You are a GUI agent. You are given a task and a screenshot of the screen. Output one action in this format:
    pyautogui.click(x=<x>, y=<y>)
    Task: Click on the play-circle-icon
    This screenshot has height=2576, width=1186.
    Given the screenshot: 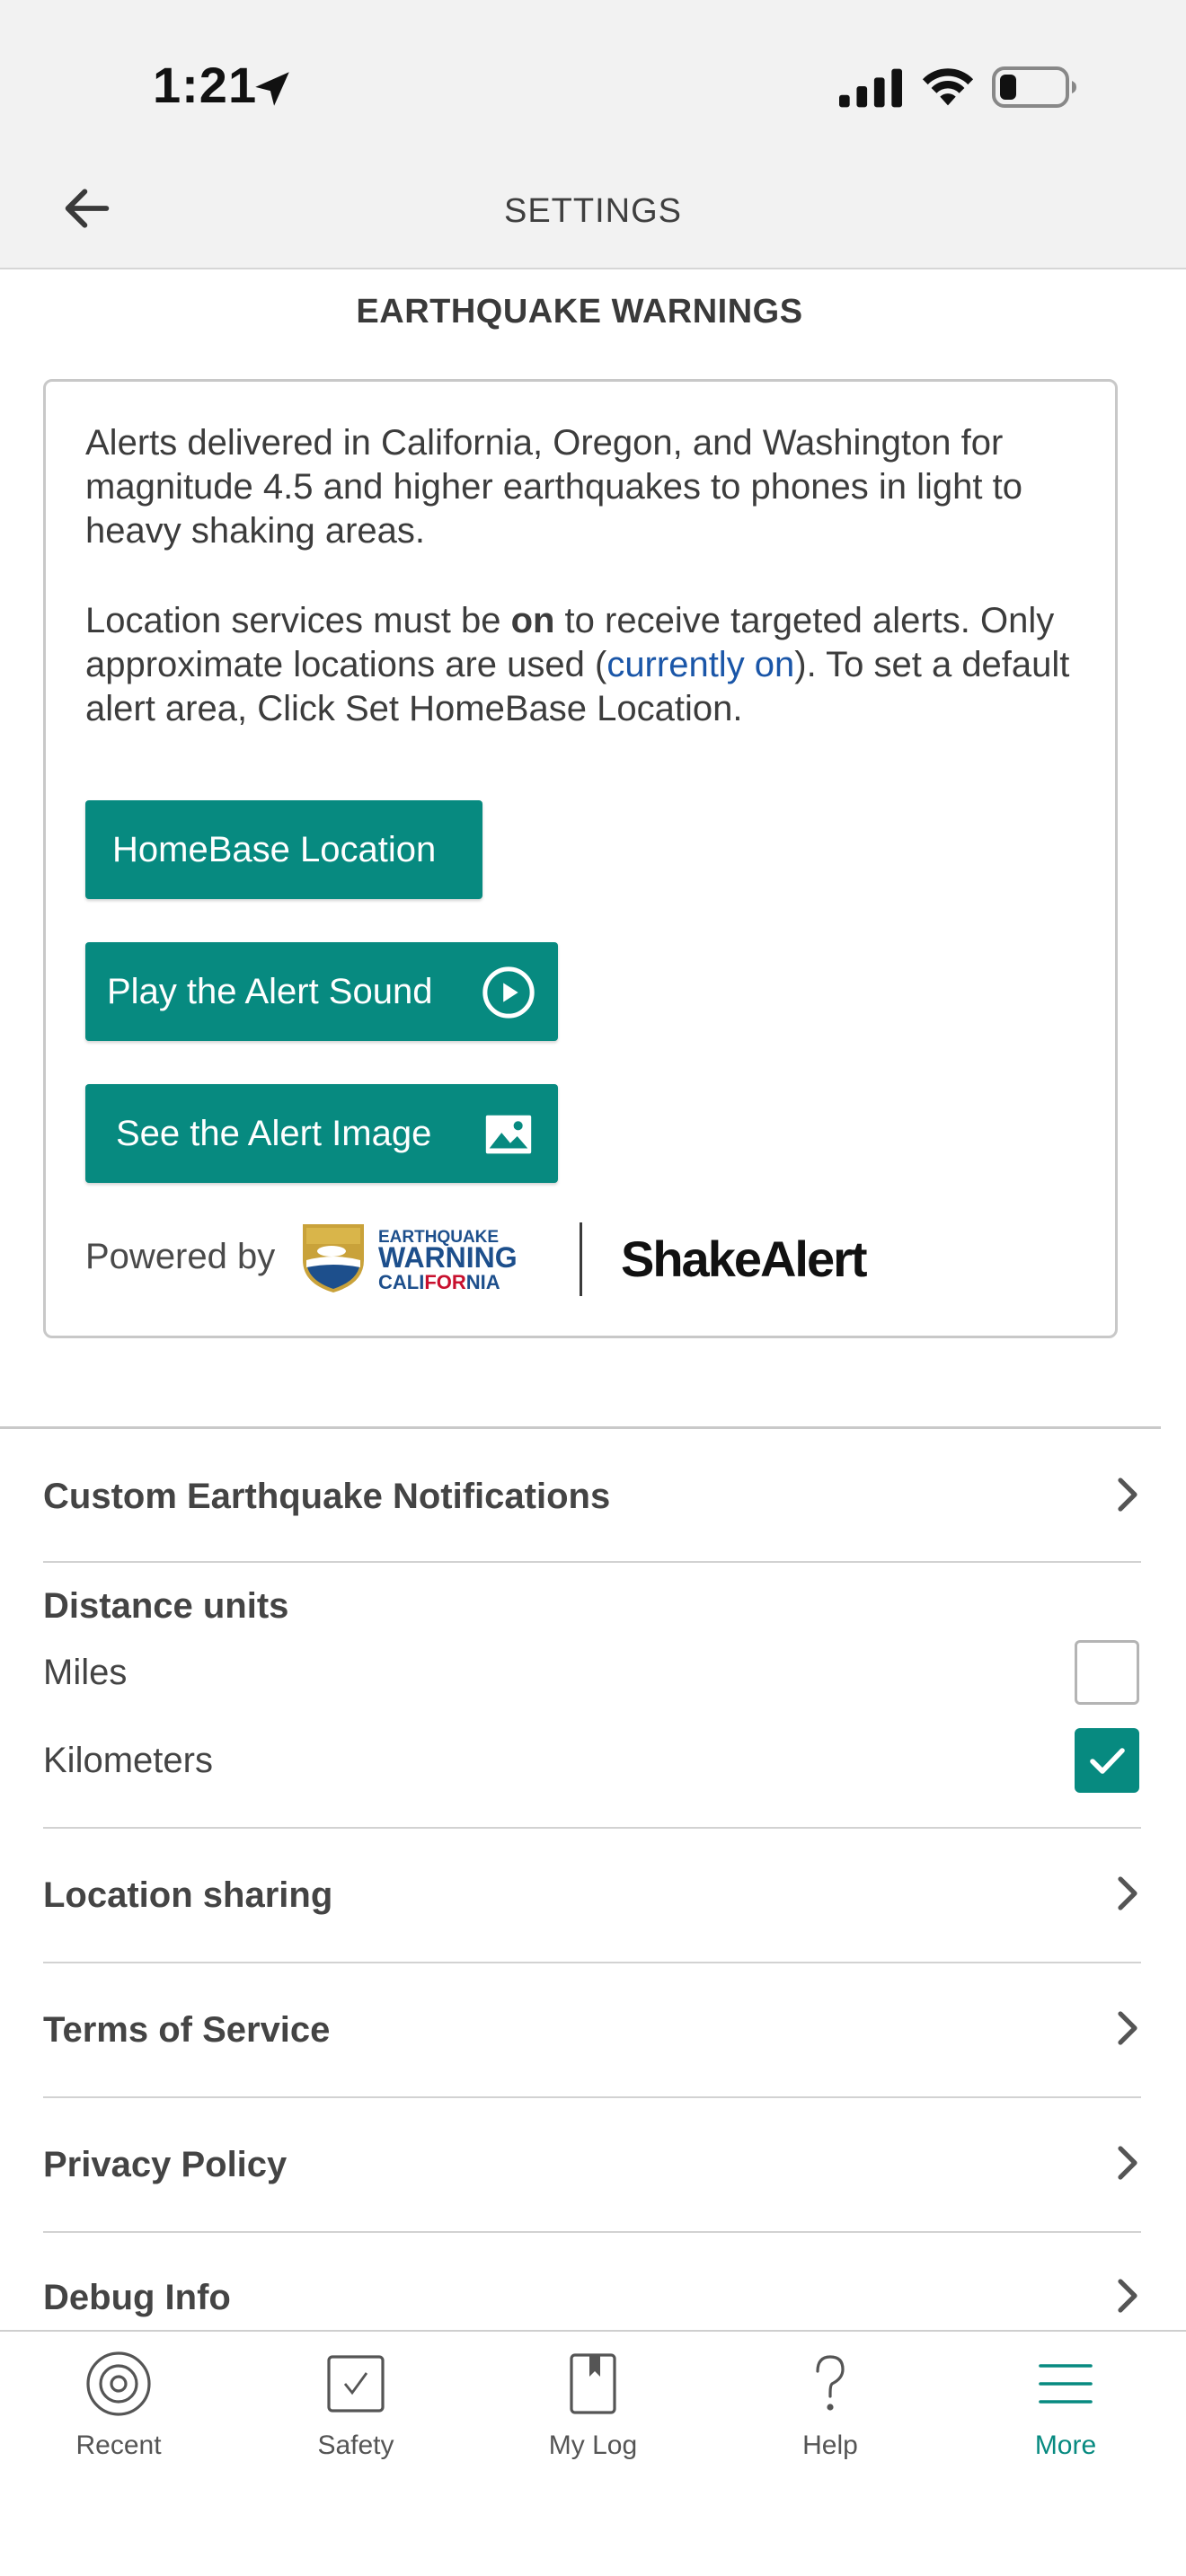 What is the action you would take?
    pyautogui.click(x=508, y=992)
    